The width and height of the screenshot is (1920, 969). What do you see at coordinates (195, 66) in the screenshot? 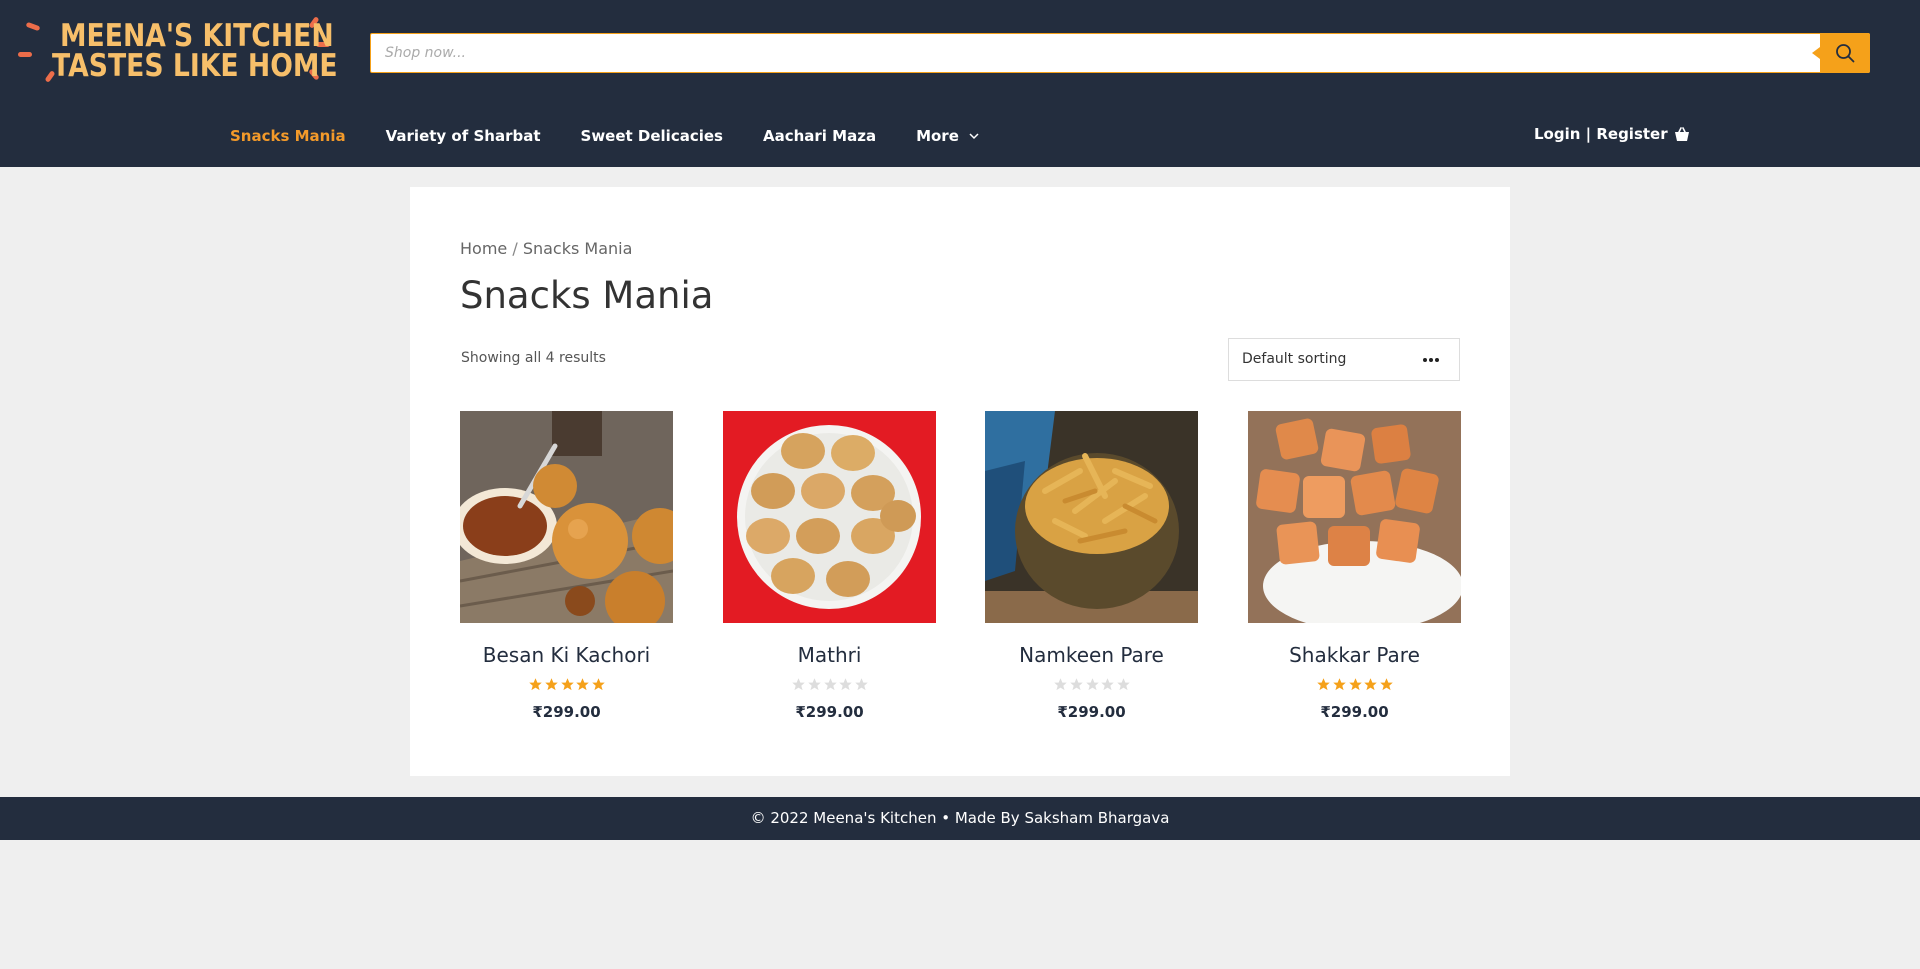
I see `logo-text-line2: TASTES LIKE HOME` at bounding box center [195, 66].